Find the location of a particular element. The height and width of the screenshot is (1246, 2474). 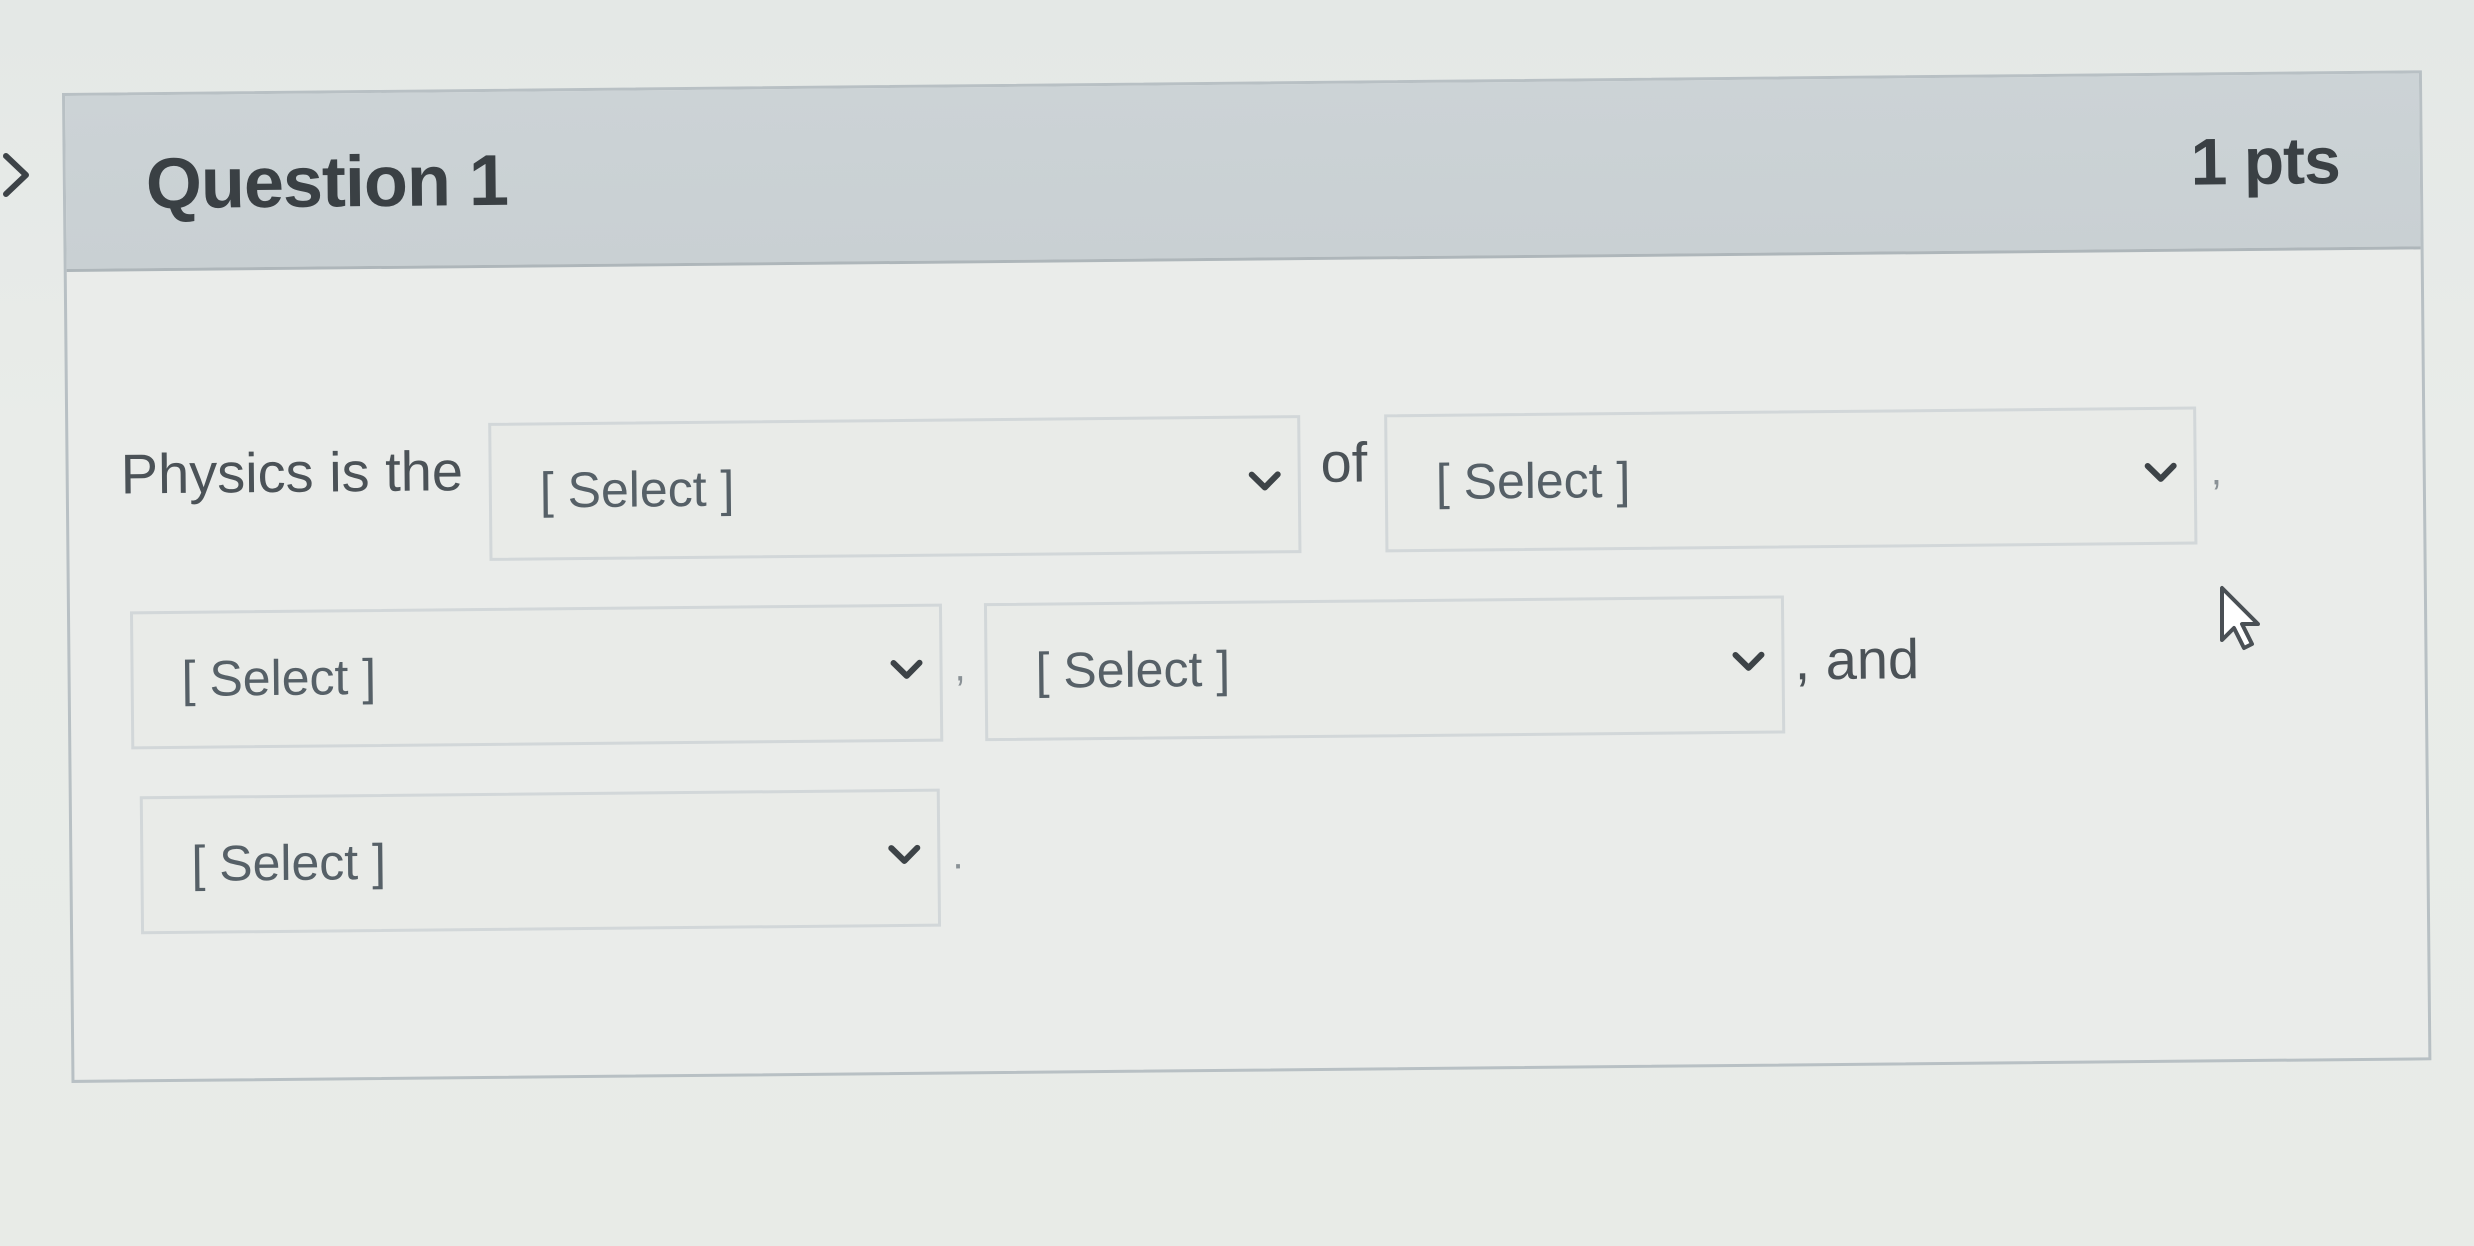

blank-dropdown-1: [ Select ] is located at coordinates (895, 488).